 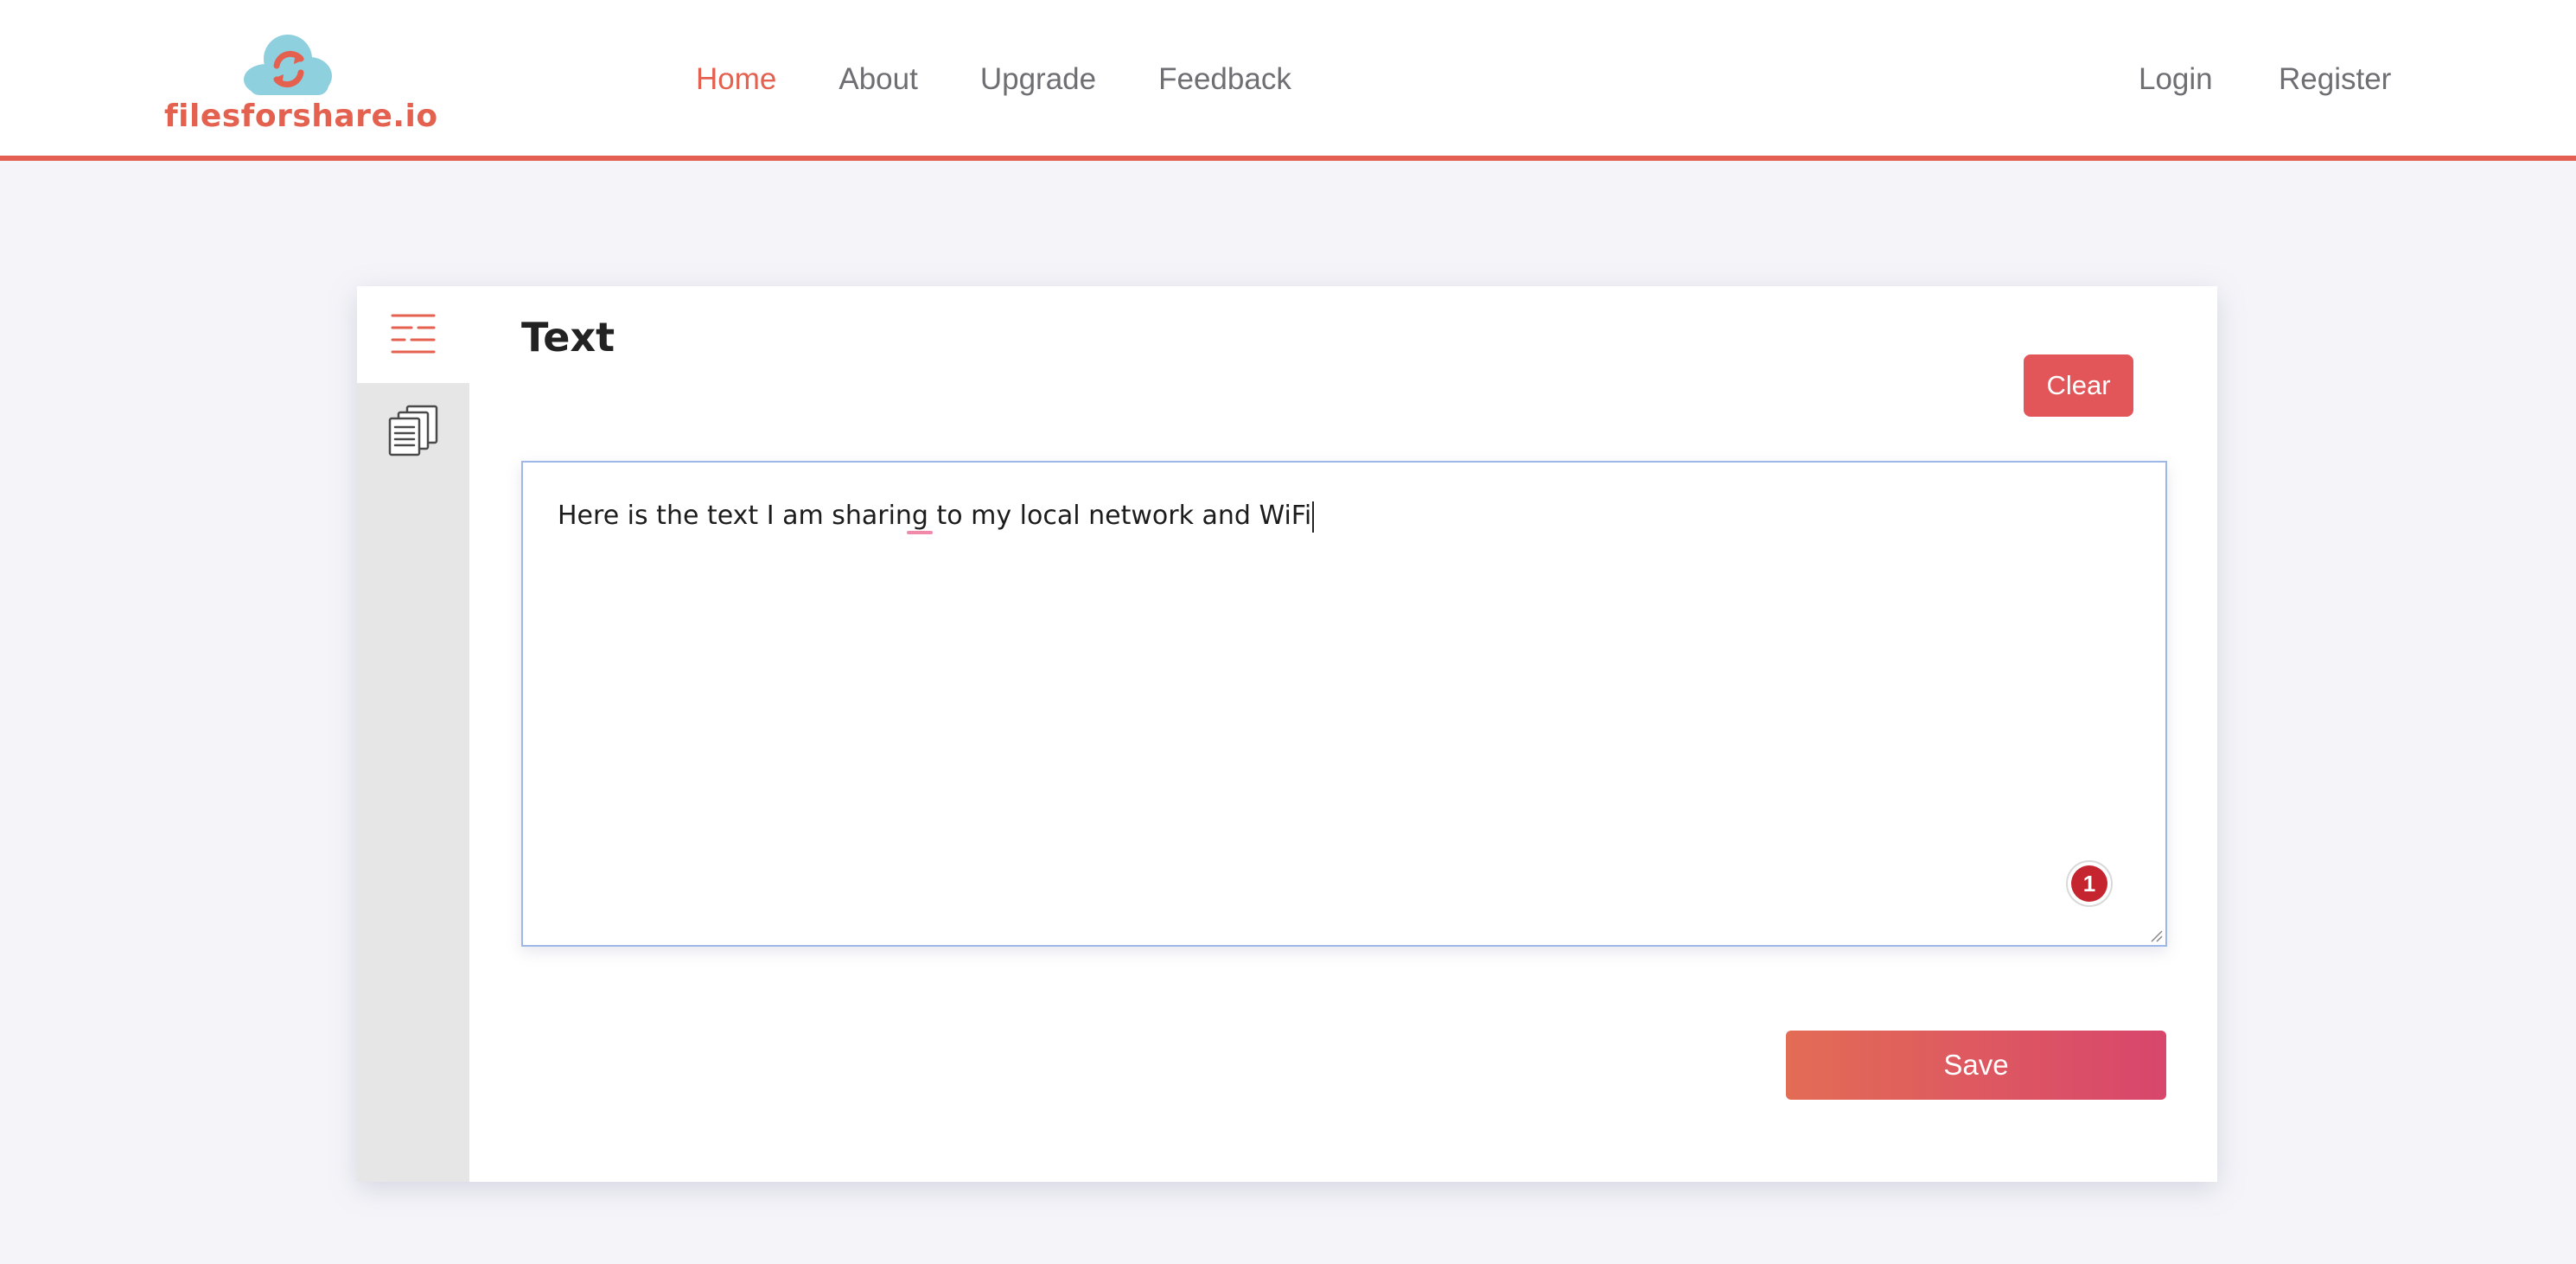 What do you see at coordinates (877, 79) in the screenshot?
I see `nav-about: About` at bounding box center [877, 79].